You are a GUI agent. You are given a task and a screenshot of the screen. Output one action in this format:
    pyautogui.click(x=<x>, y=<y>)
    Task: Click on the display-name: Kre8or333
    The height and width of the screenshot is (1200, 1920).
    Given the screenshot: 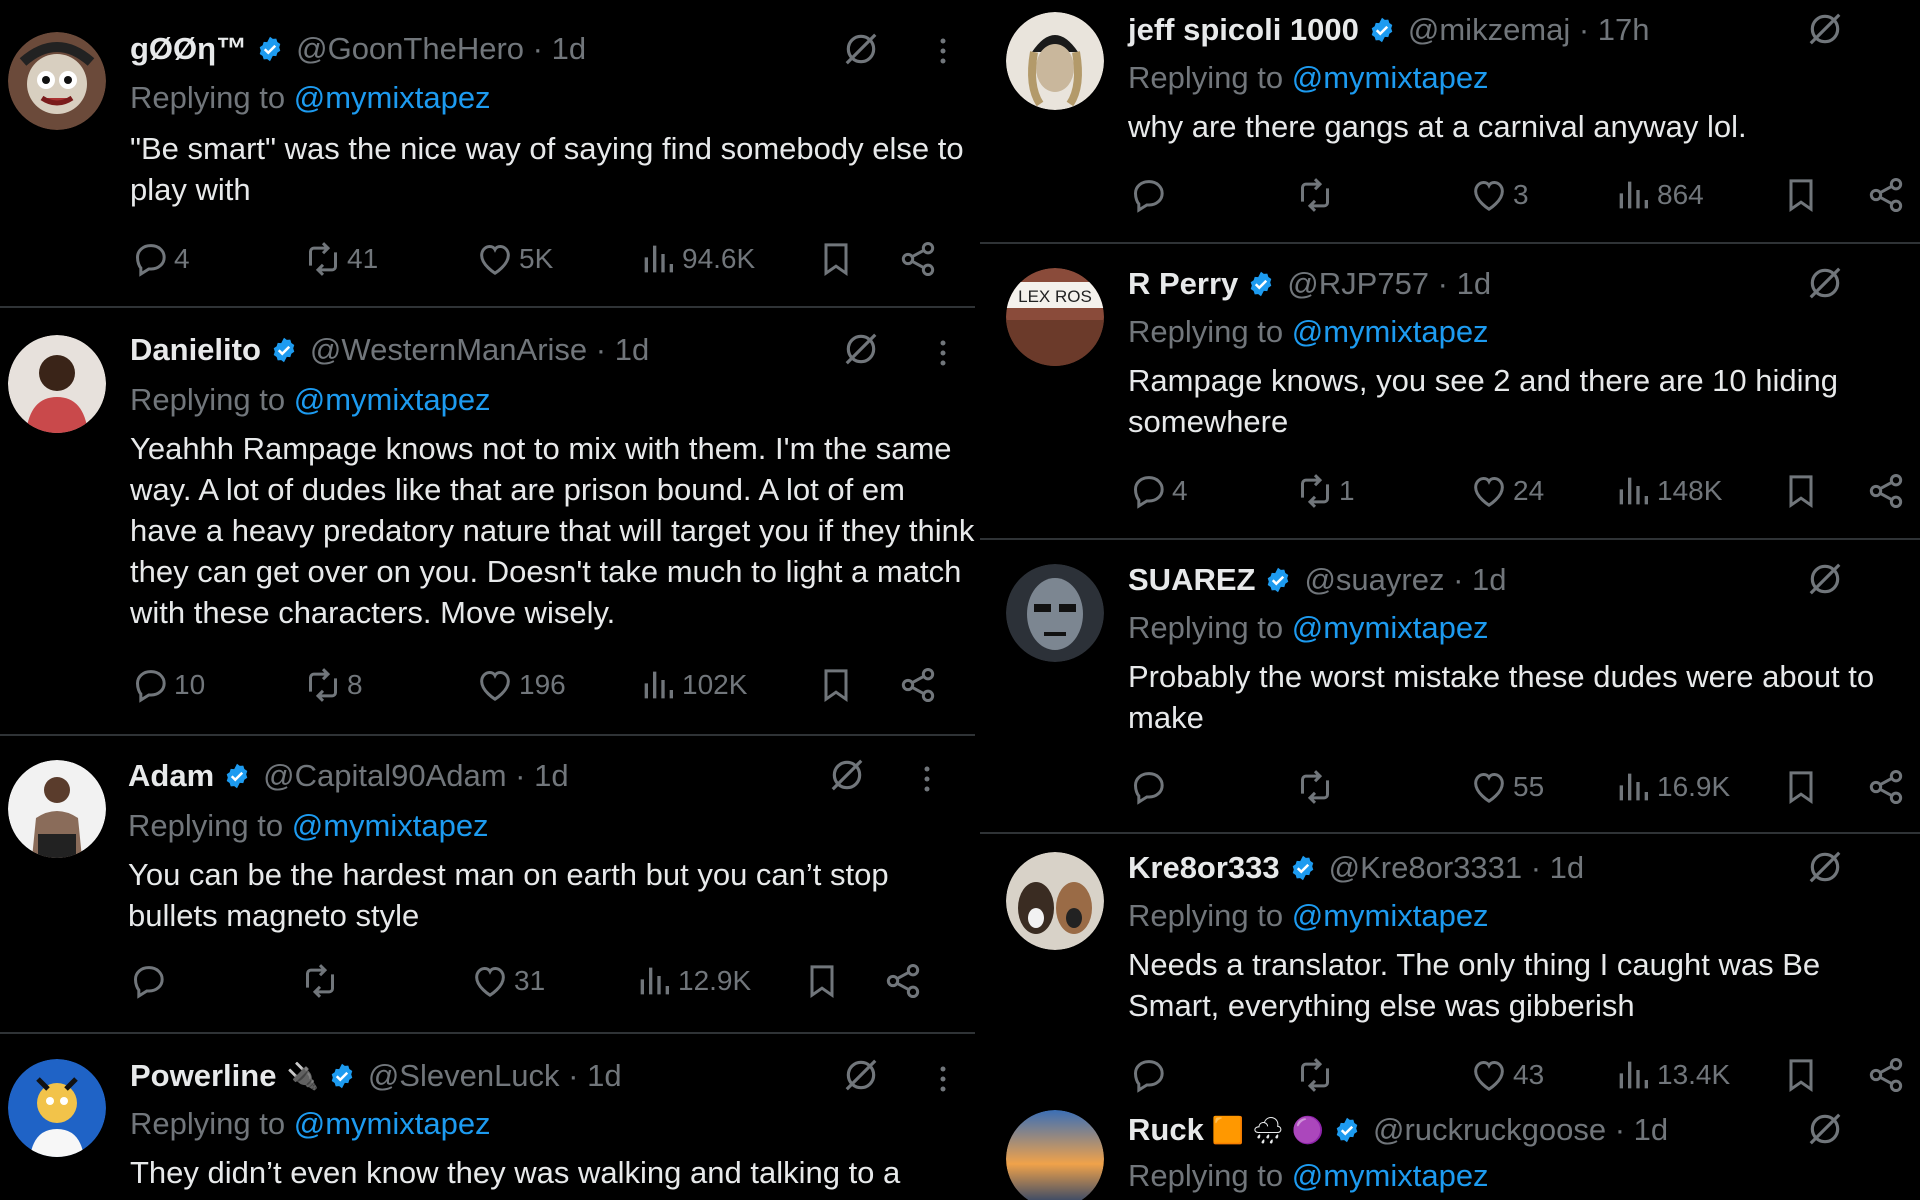 What is the action you would take?
    pyautogui.click(x=1204, y=868)
    